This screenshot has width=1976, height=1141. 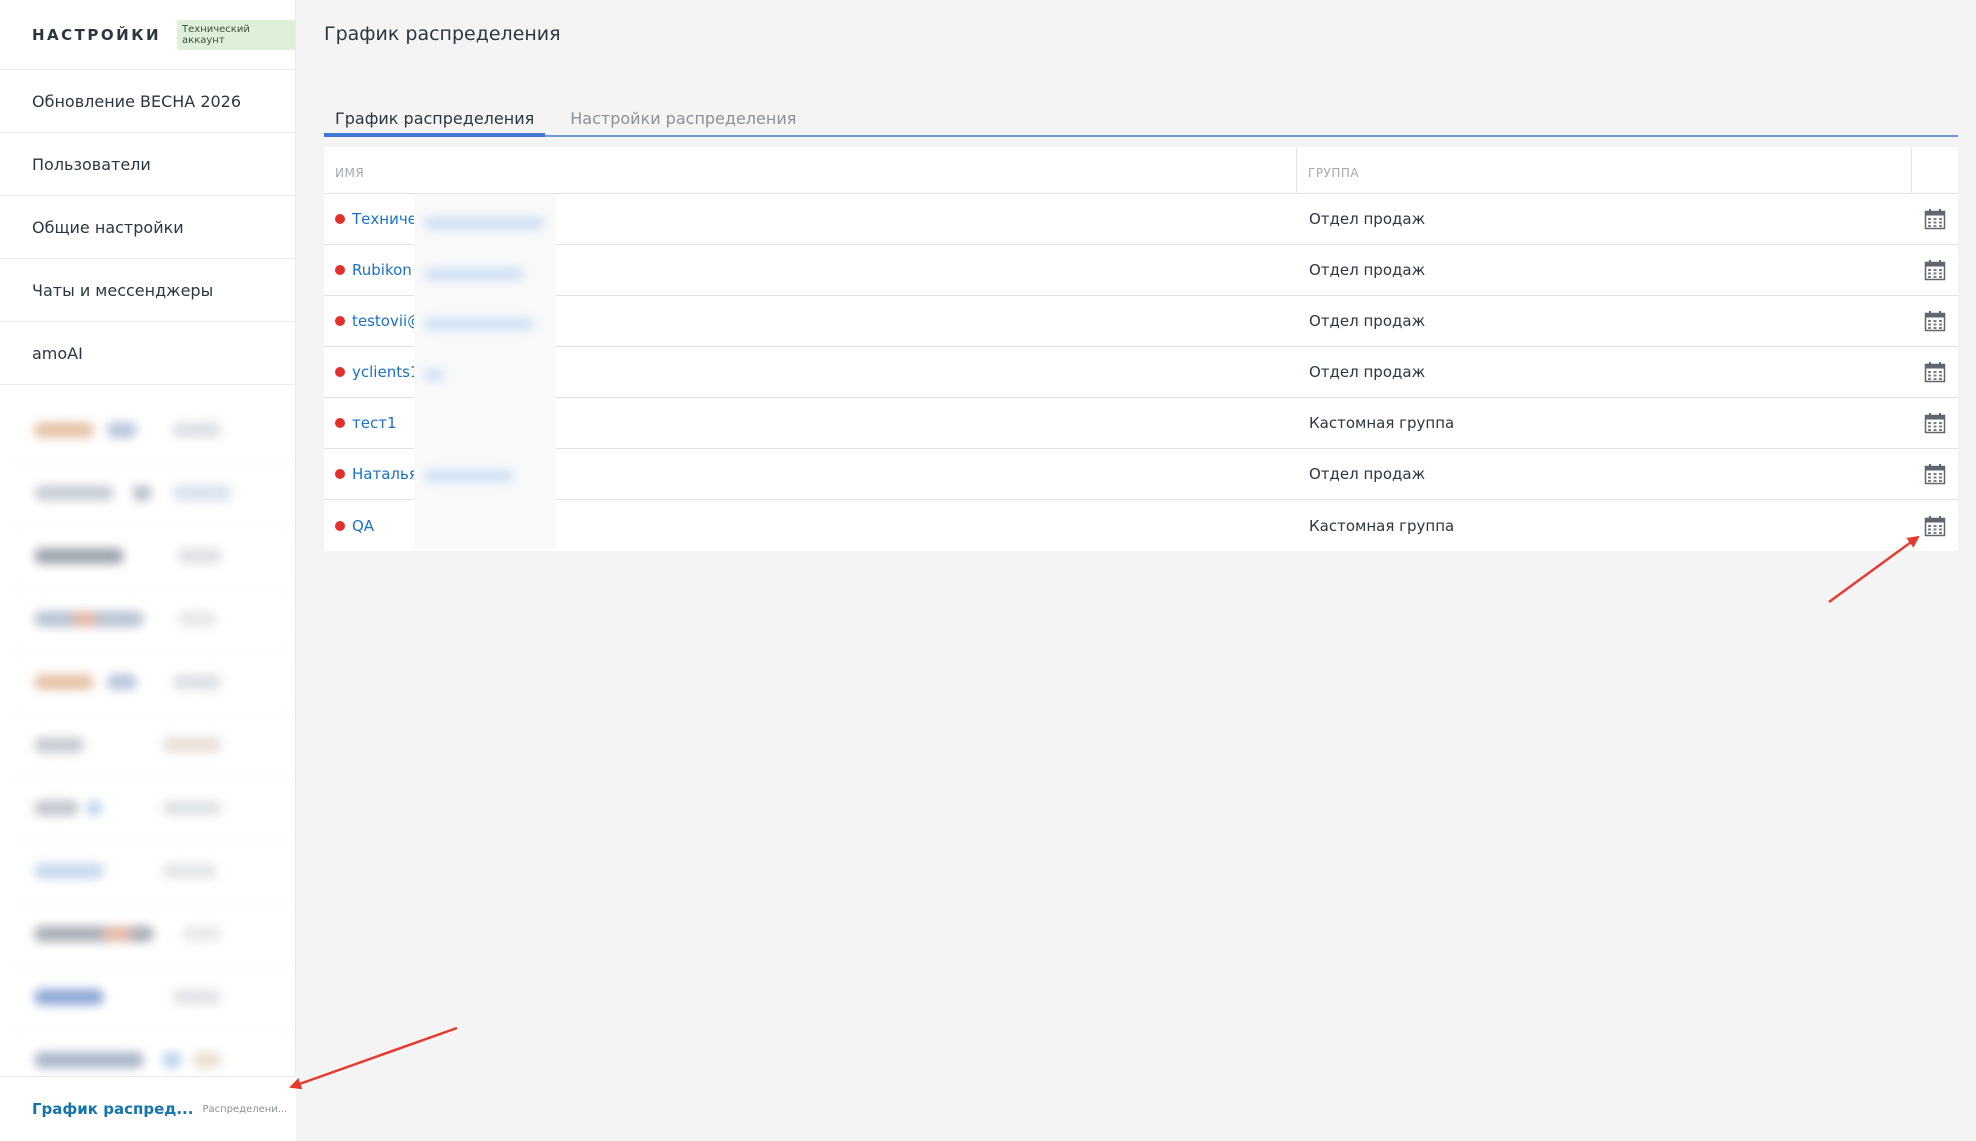 What do you see at coordinates (1141, 474) in the screenshot?
I see `table-row: Наталья Отдел продаж` at bounding box center [1141, 474].